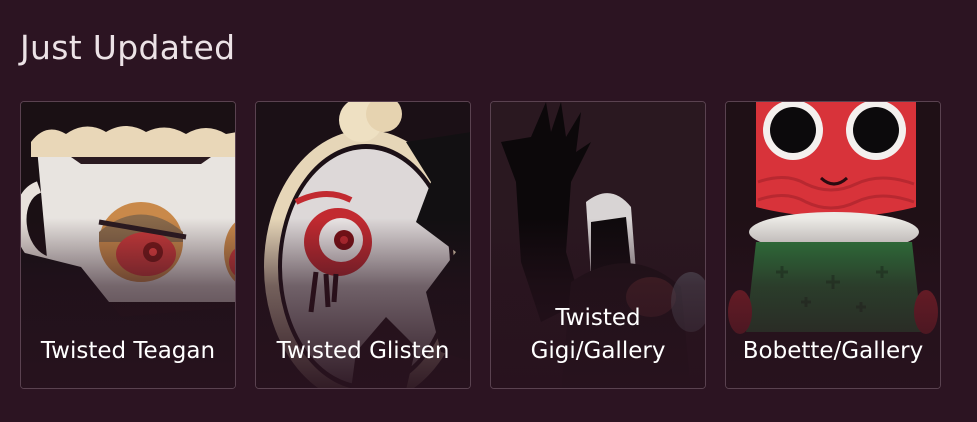 This screenshot has width=977, height=422. Describe the element at coordinates (598, 318) in the screenshot. I see `card-label-line: Twisted` at that location.